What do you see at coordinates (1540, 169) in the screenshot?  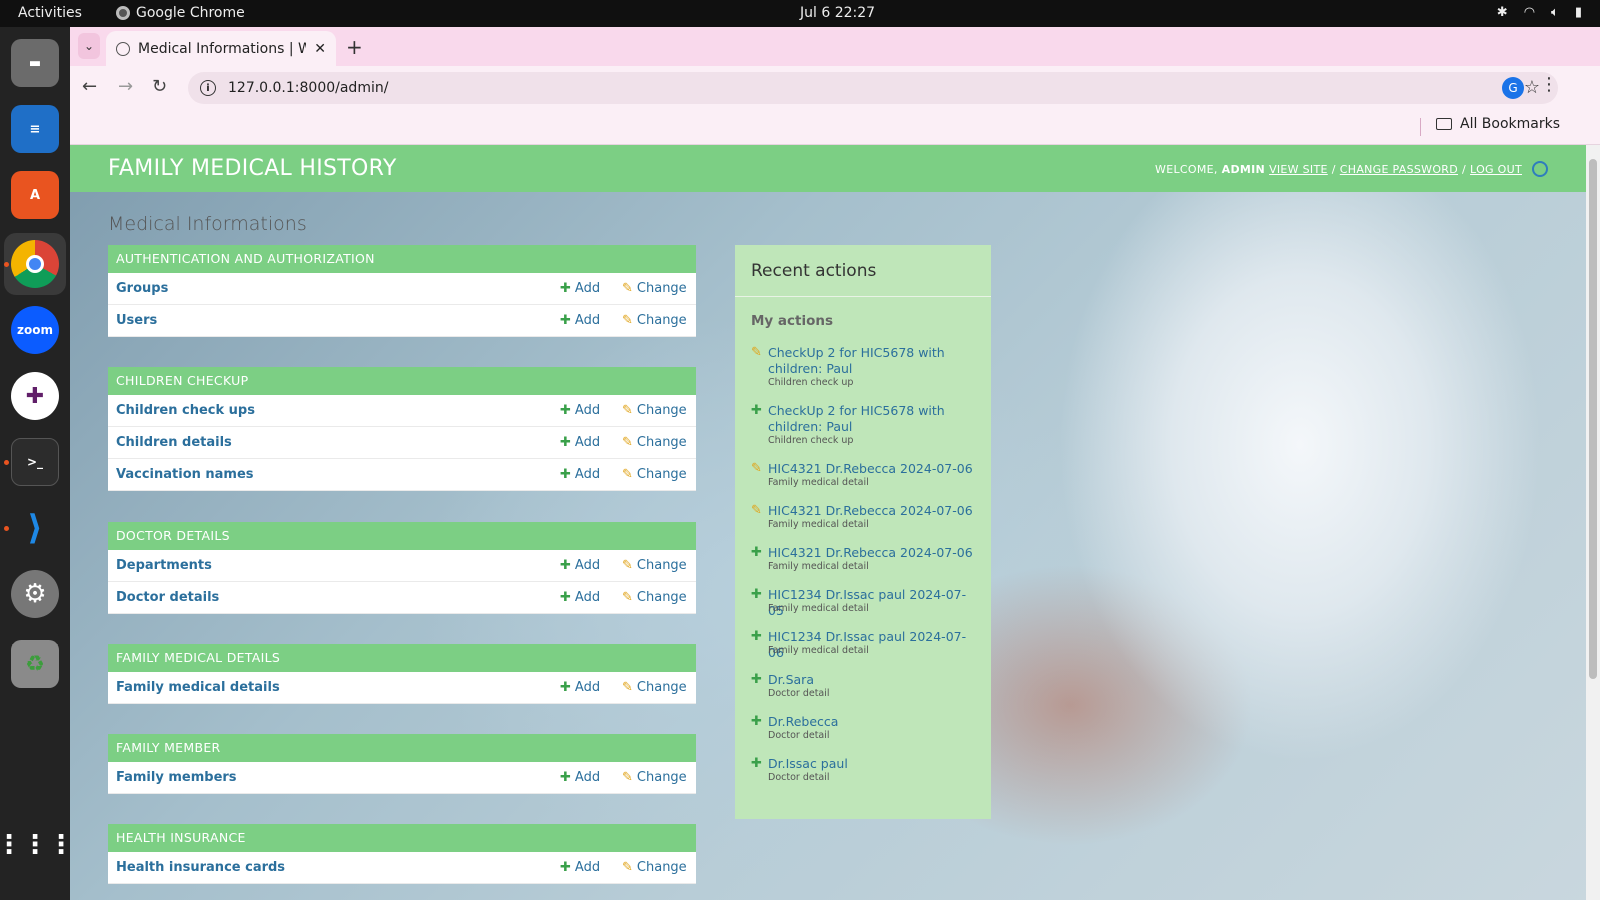 I see `theme-toggle-icon` at bounding box center [1540, 169].